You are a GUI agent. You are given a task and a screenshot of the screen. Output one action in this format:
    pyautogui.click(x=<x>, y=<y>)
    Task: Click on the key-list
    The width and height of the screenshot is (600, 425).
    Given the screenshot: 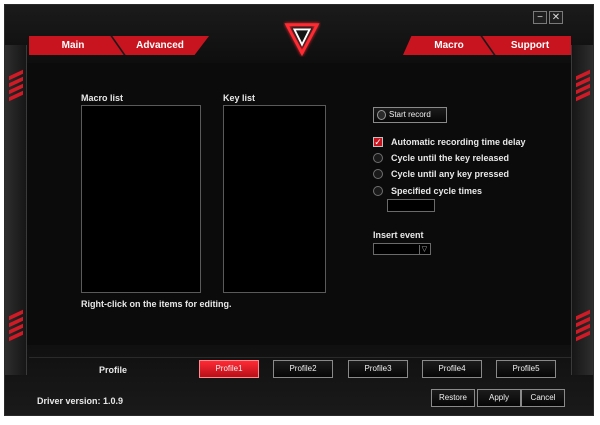 What is the action you would take?
    pyautogui.click(x=274, y=199)
    